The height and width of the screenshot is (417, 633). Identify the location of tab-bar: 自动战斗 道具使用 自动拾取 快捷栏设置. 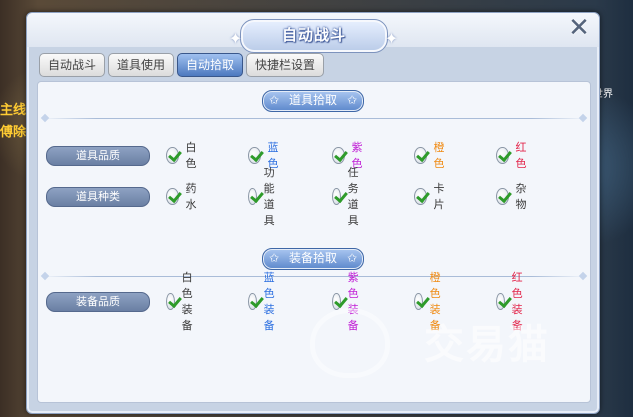
(182, 65).